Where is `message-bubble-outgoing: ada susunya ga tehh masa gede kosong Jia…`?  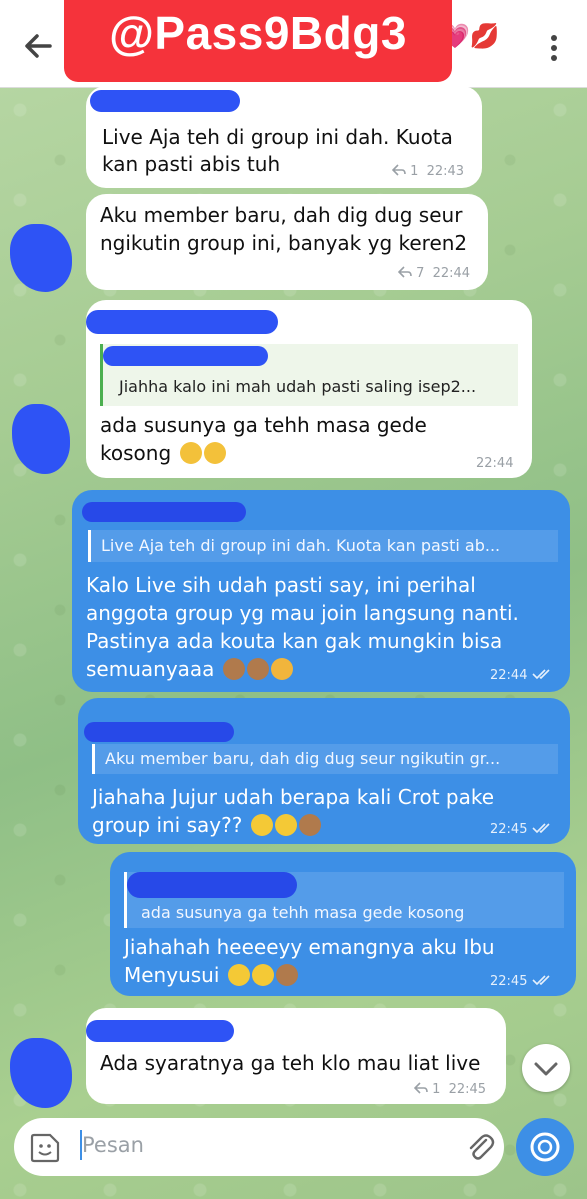
message-bubble-outgoing: ada susunya ga tehh masa gede kosong Jia… is located at coordinates (343, 924).